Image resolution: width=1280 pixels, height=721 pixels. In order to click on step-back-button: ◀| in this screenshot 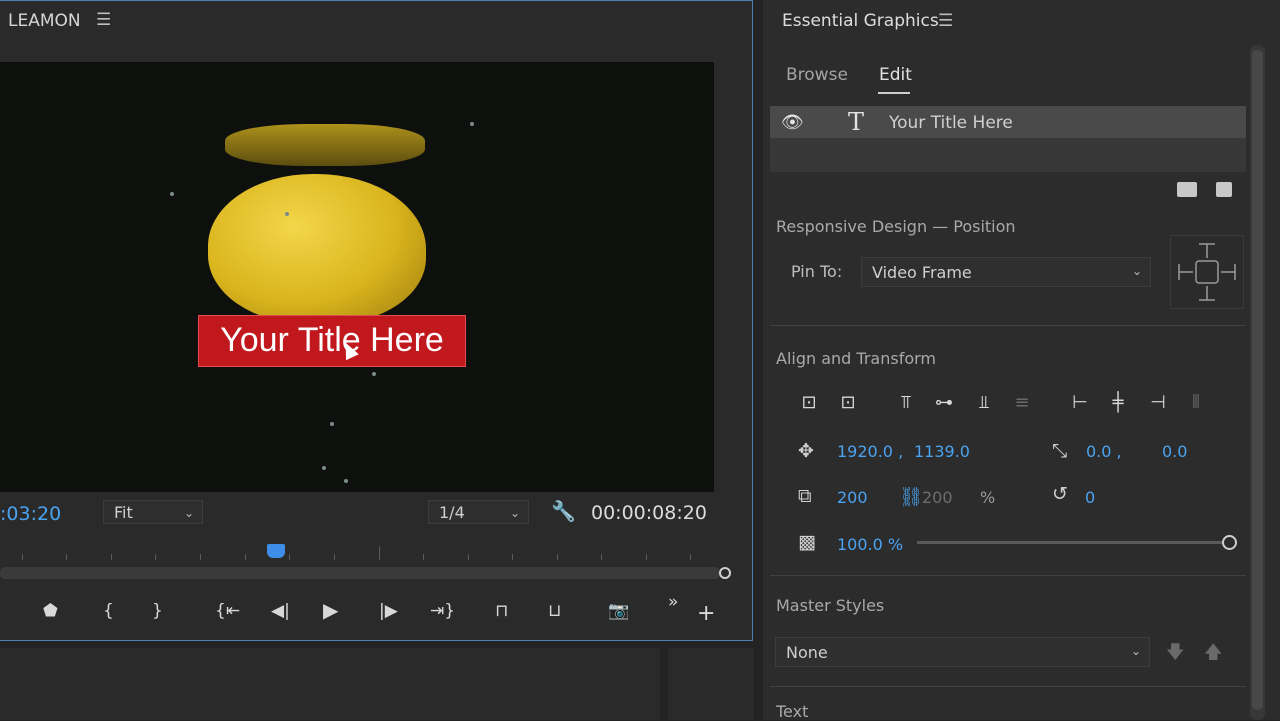, I will do `click(280, 611)`.